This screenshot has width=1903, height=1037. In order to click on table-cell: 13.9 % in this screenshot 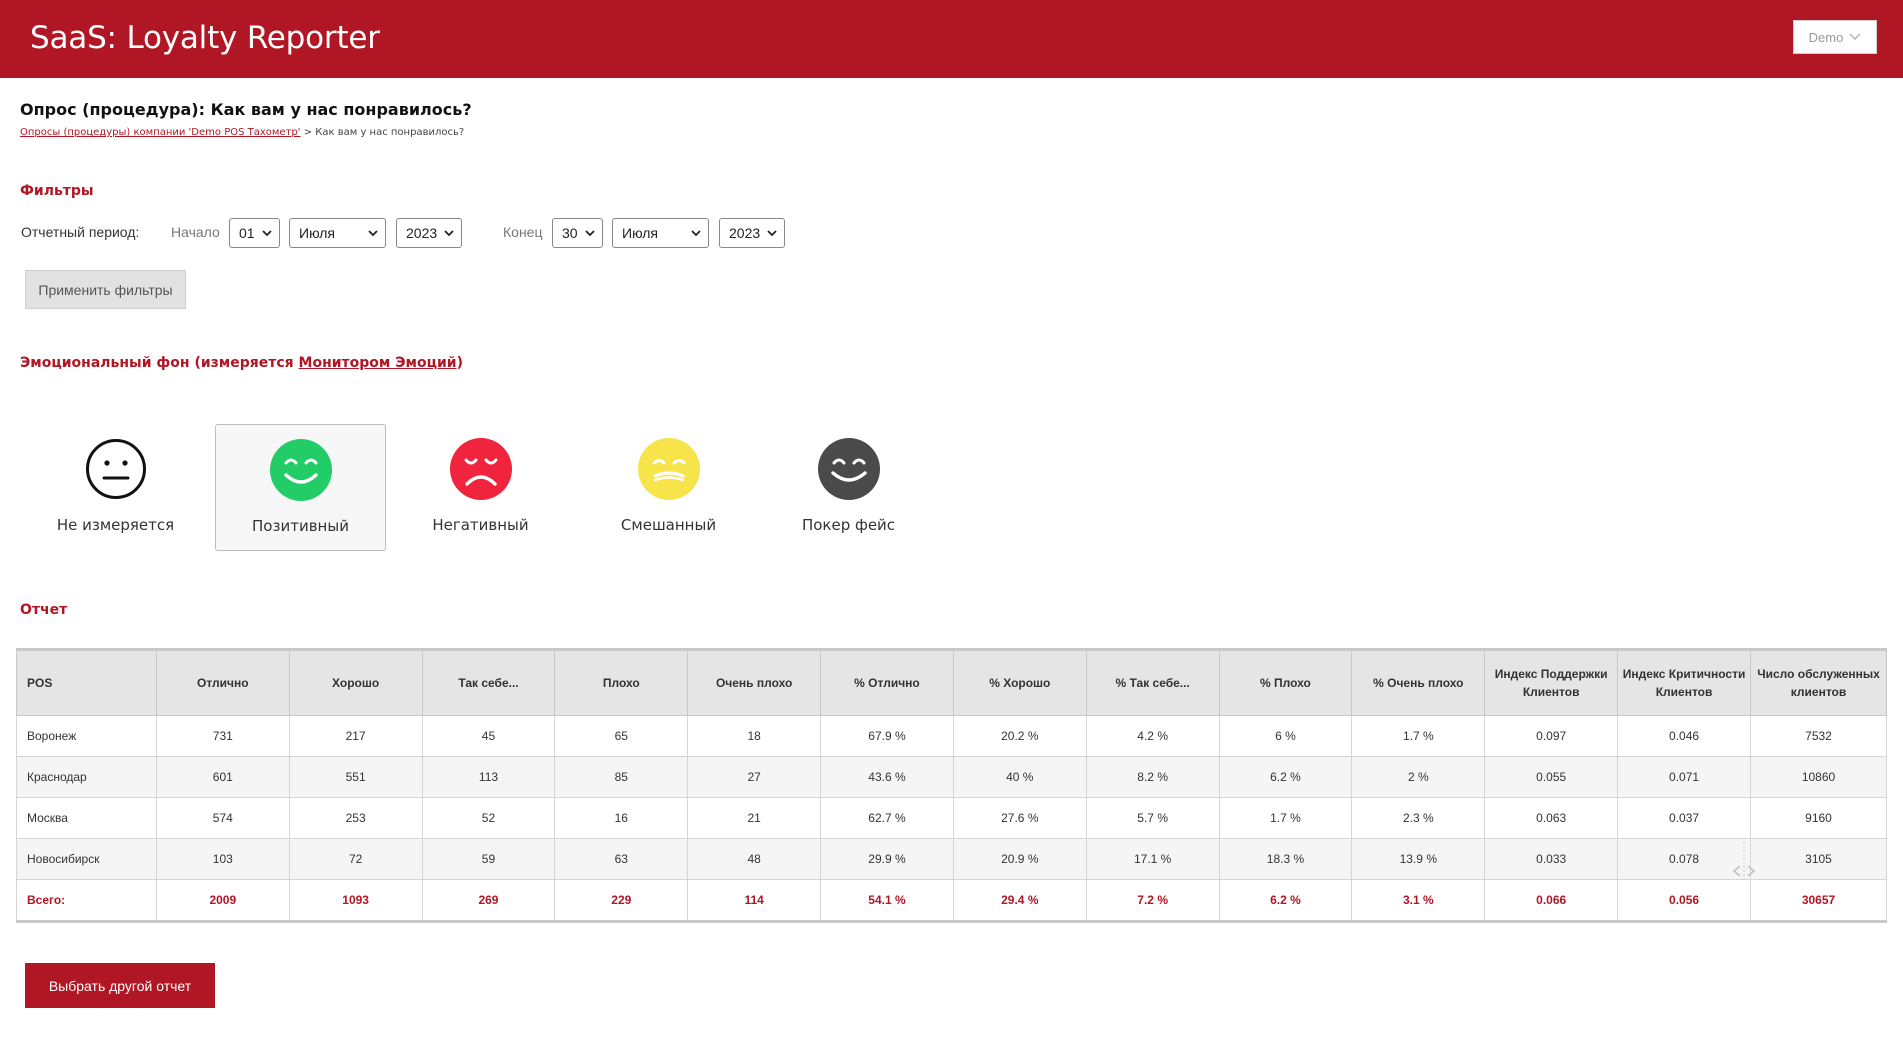, I will do `click(1418, 859)`.